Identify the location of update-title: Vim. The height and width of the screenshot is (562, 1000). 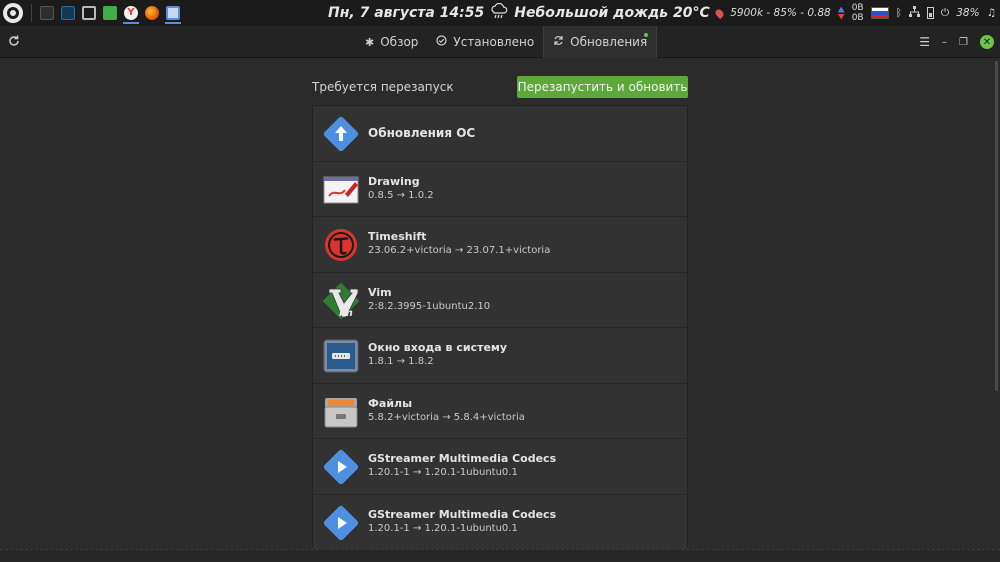
(380, 292).